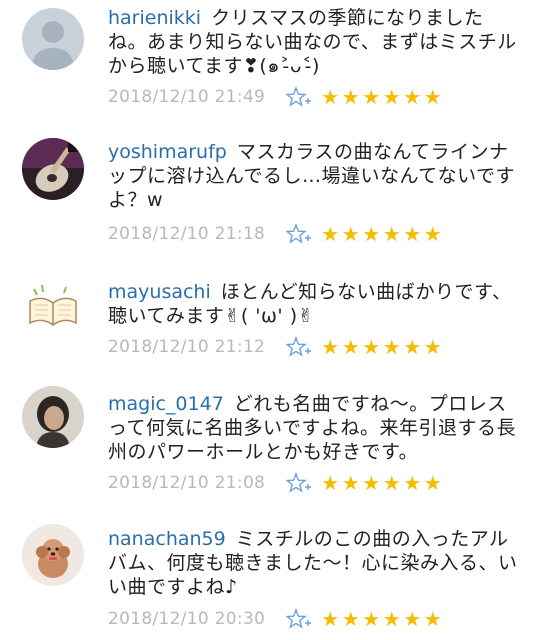  What do you see at coordinates (167, 539) in the screenshot?
I see `username-link: nanachan59` at bounding box center [167, 539].